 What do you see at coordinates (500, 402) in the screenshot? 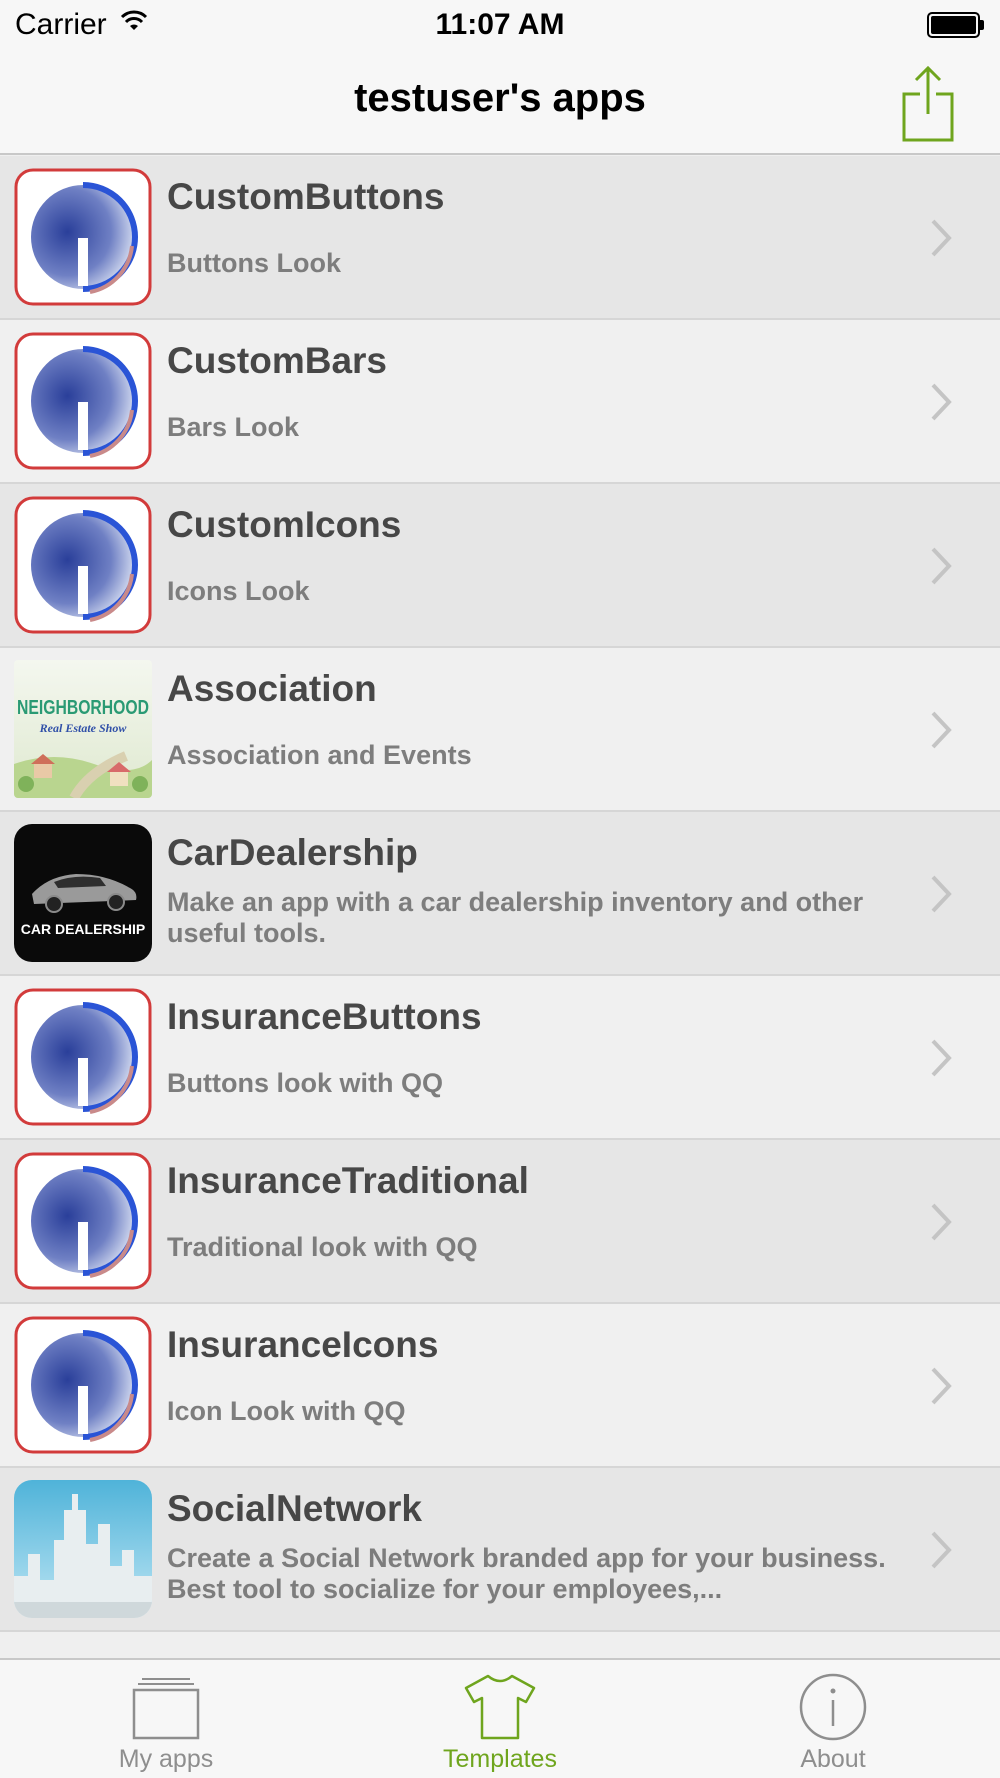
I see `list-item: CustomBars Bars Look` at bounding box center [500, 402].